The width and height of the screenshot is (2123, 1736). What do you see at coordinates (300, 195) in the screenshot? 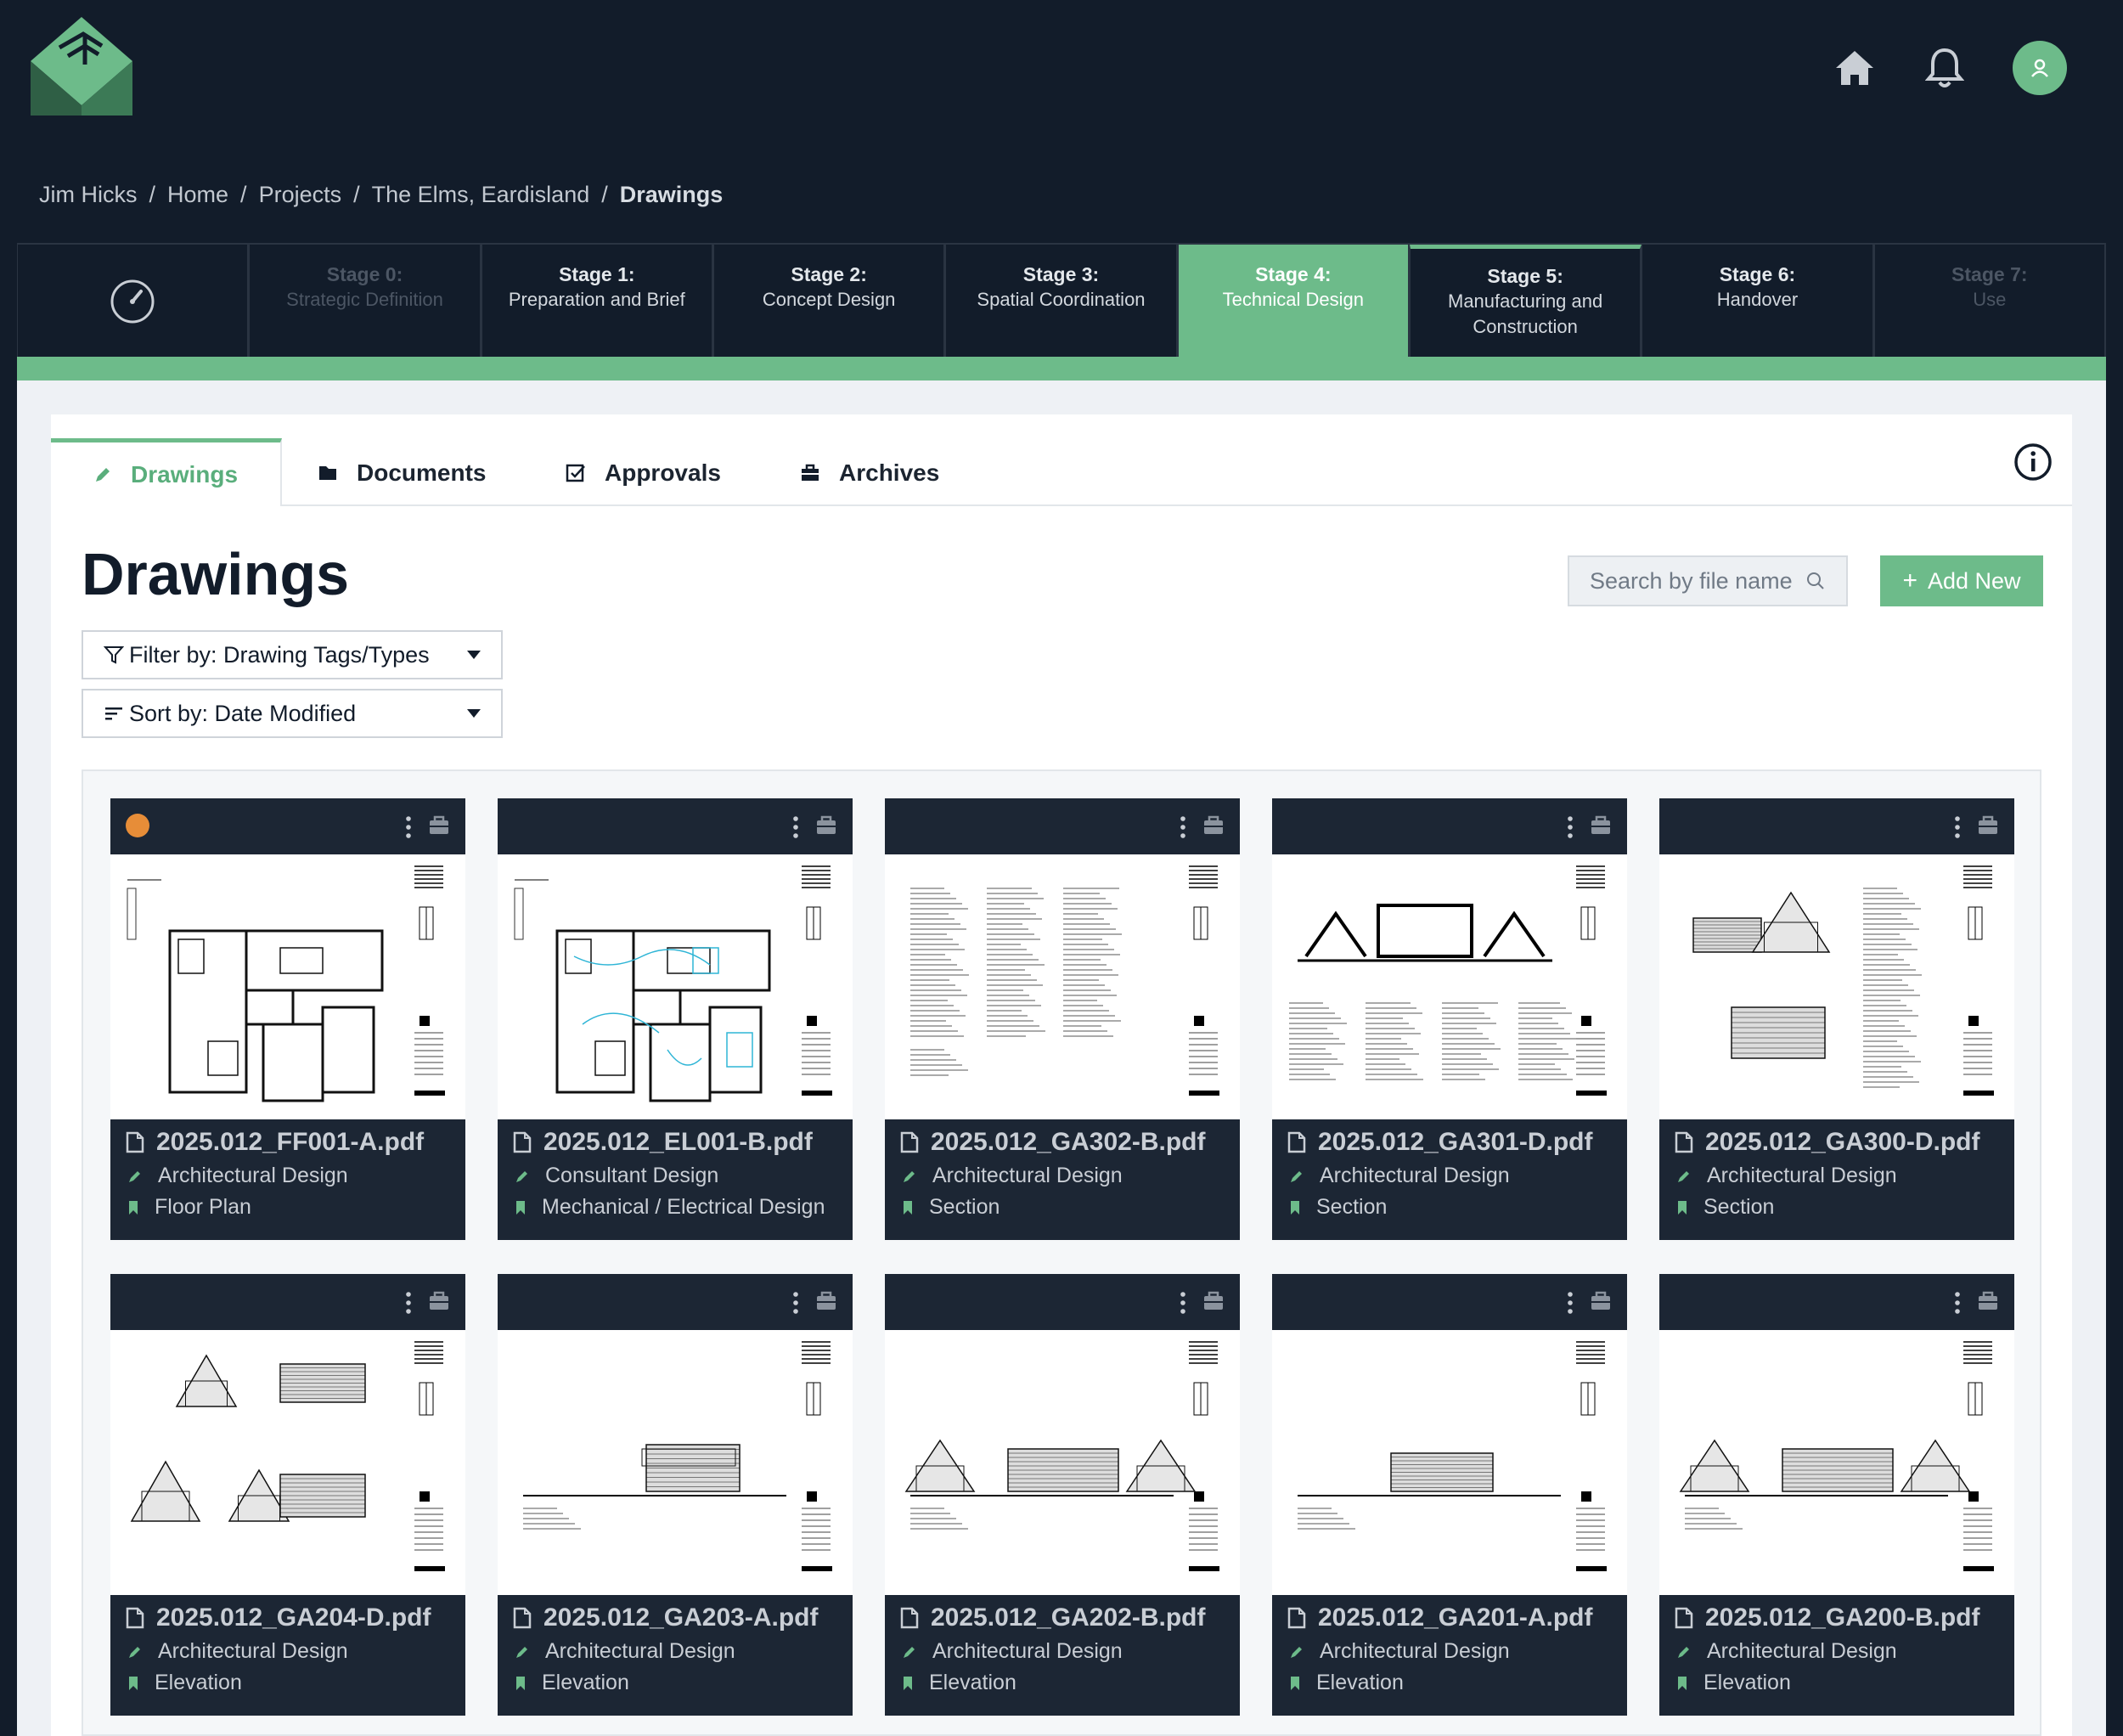
I see `breadcrumb-projects: Projects` at bounding box center [300, 195].